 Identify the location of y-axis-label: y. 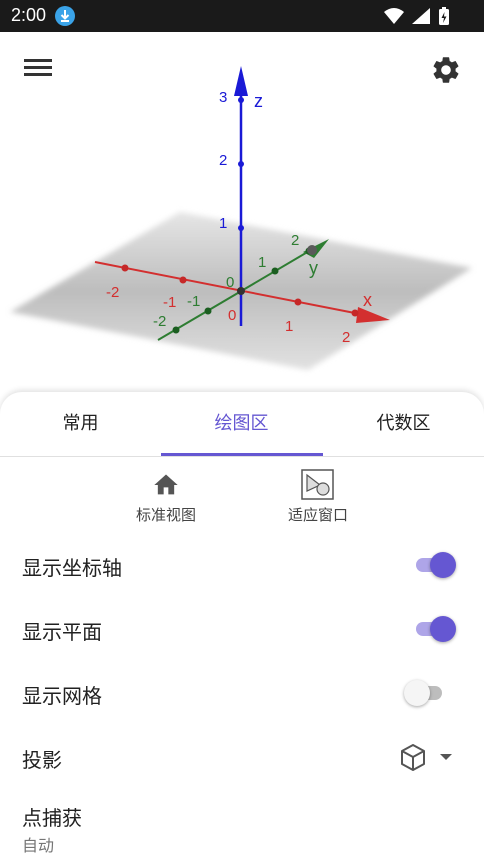
(313, 268).